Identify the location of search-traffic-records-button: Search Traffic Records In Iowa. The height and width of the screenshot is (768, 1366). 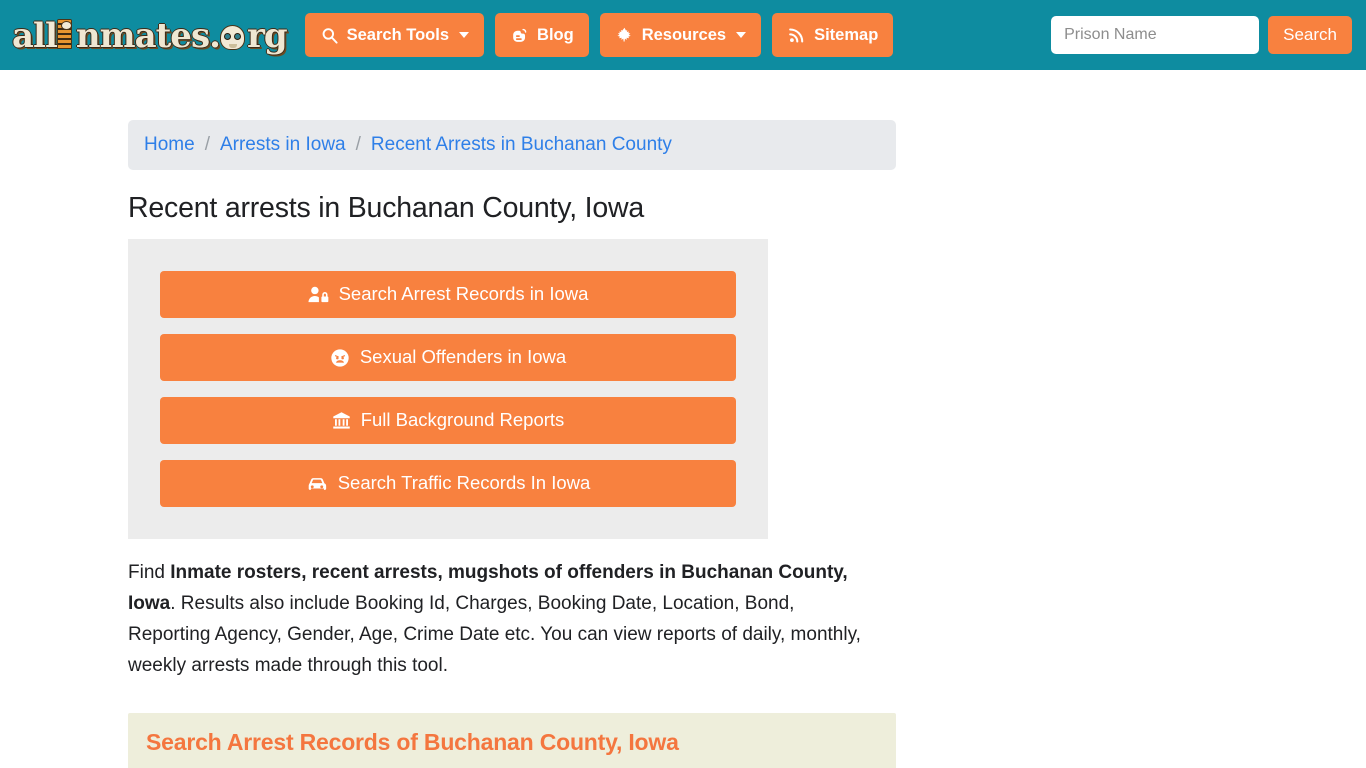
(448, 483).